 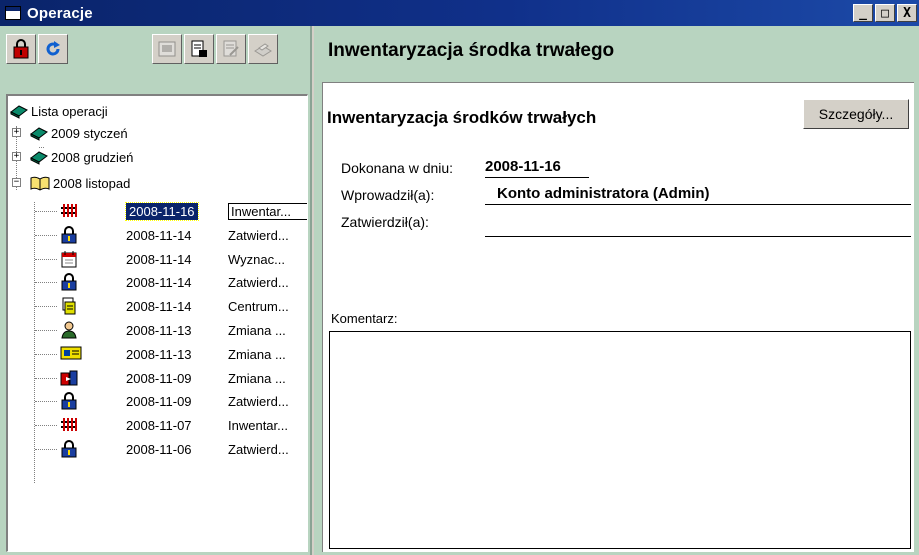 What do you see at coordinates (907, 13) in the screenshot?
I see `close-button: X` at bounding box center [907, 13].